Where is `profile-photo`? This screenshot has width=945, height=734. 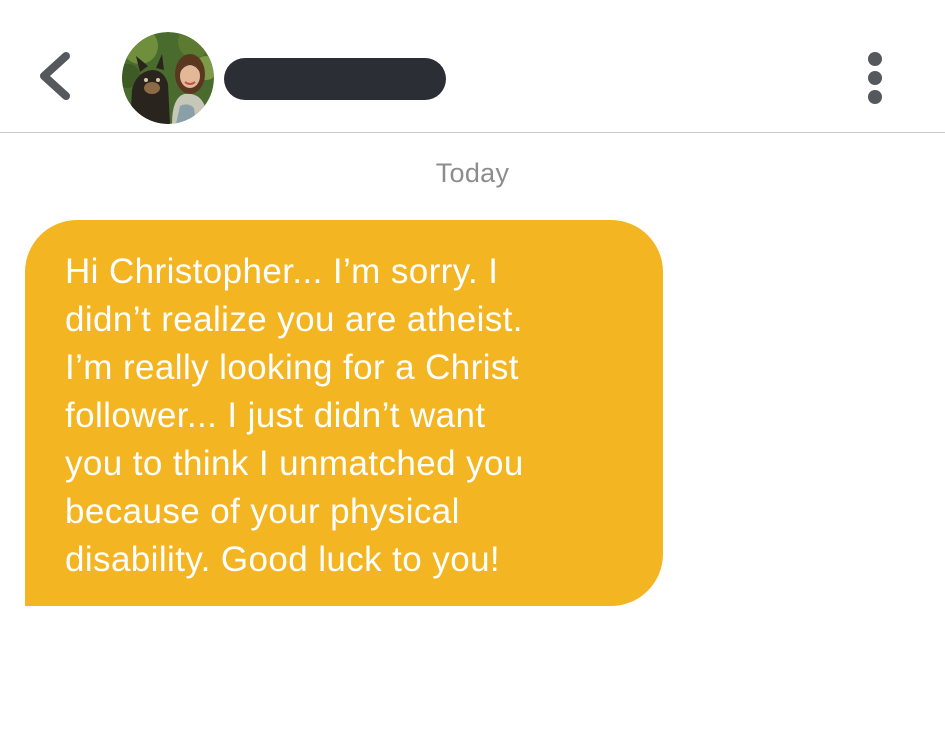 profile-photo is located at coordinates (168, 78).